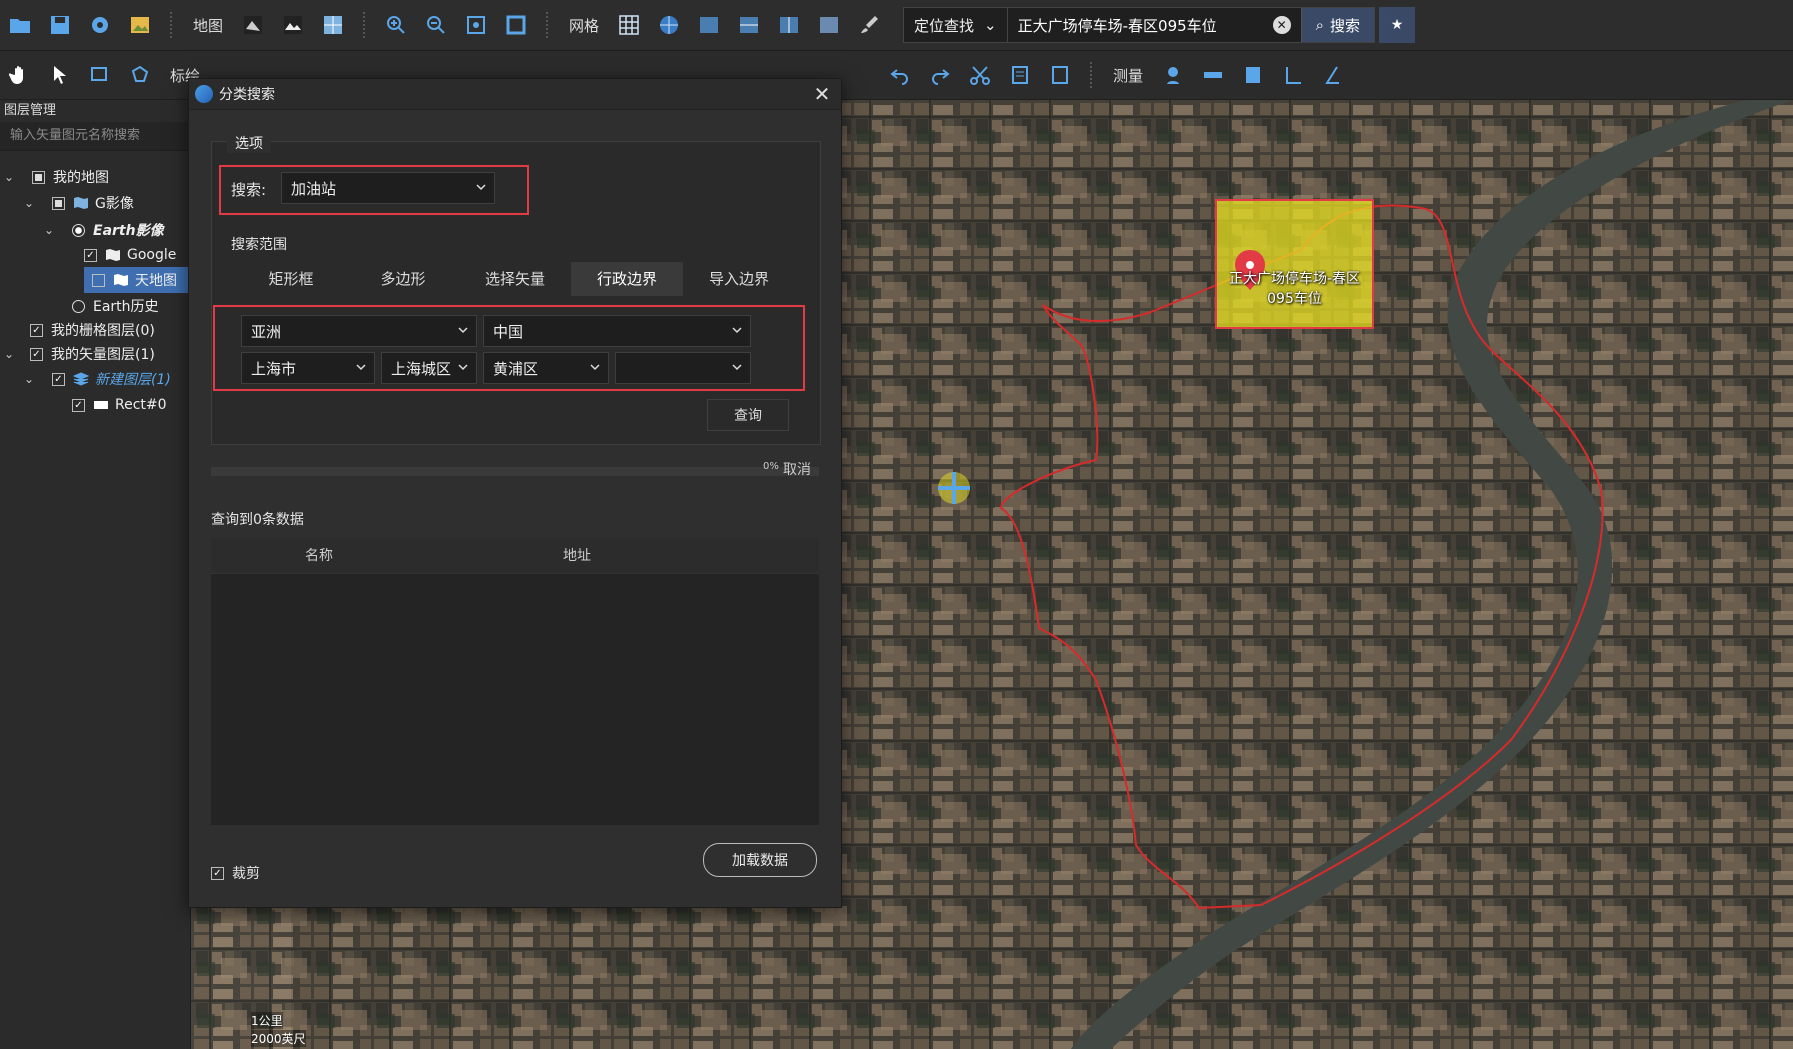  I want to click on polygon-select-icon, so click(140, 75).